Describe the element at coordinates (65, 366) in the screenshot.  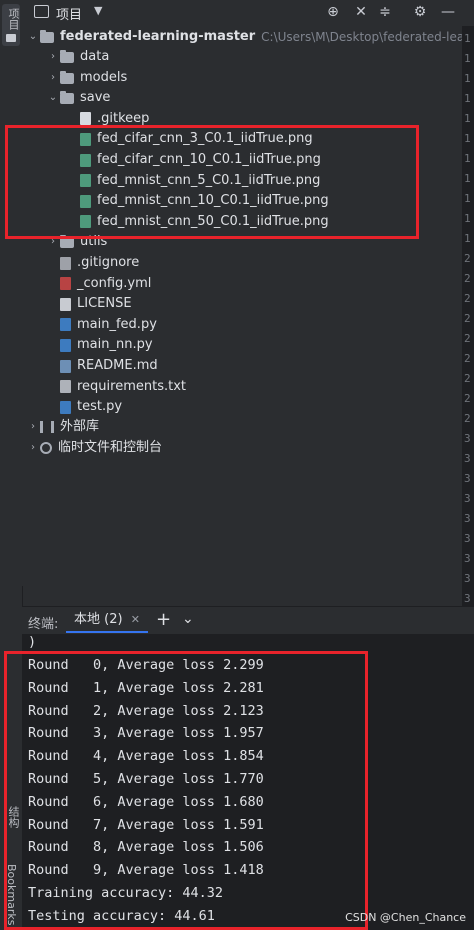
I see `md-file-icon` at that location.